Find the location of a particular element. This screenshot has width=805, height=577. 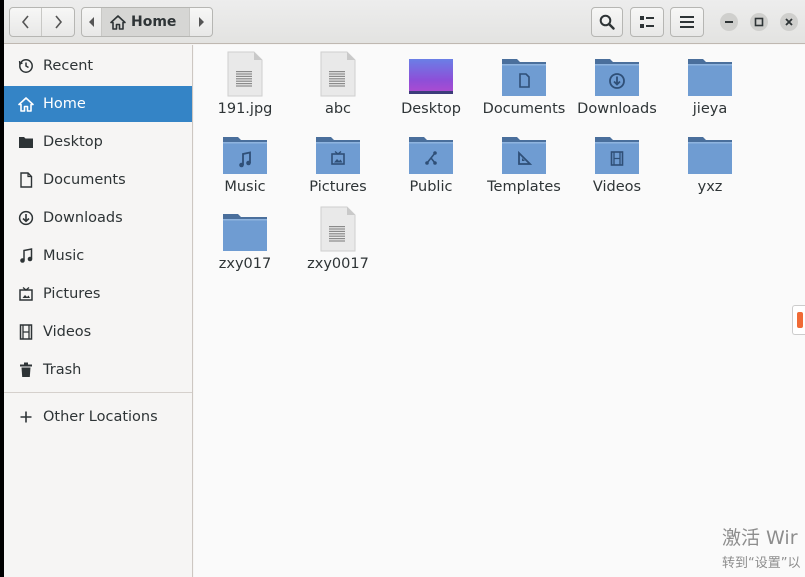

menu-button is located at coordinates (687, 22).